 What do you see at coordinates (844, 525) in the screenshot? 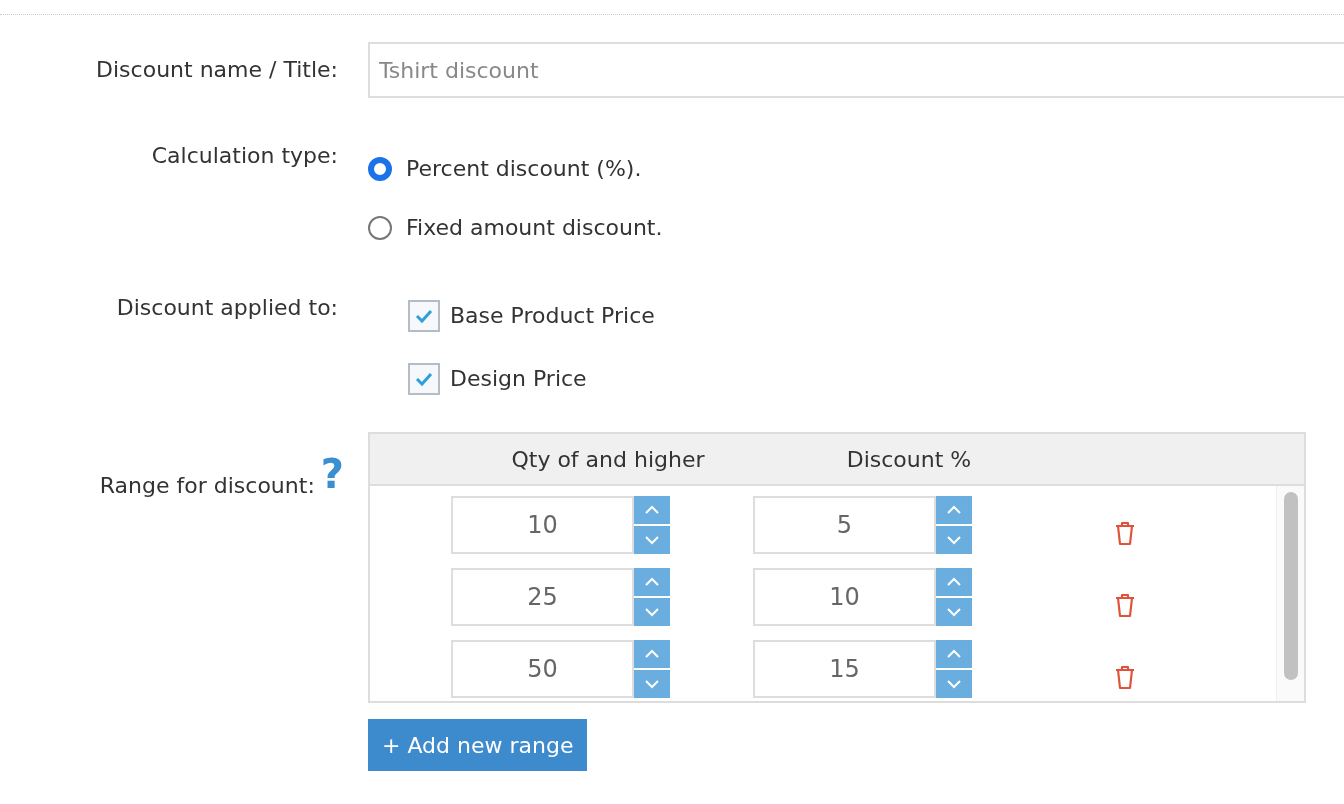
I see `number-field: 5` at bounding box center [844, 525].